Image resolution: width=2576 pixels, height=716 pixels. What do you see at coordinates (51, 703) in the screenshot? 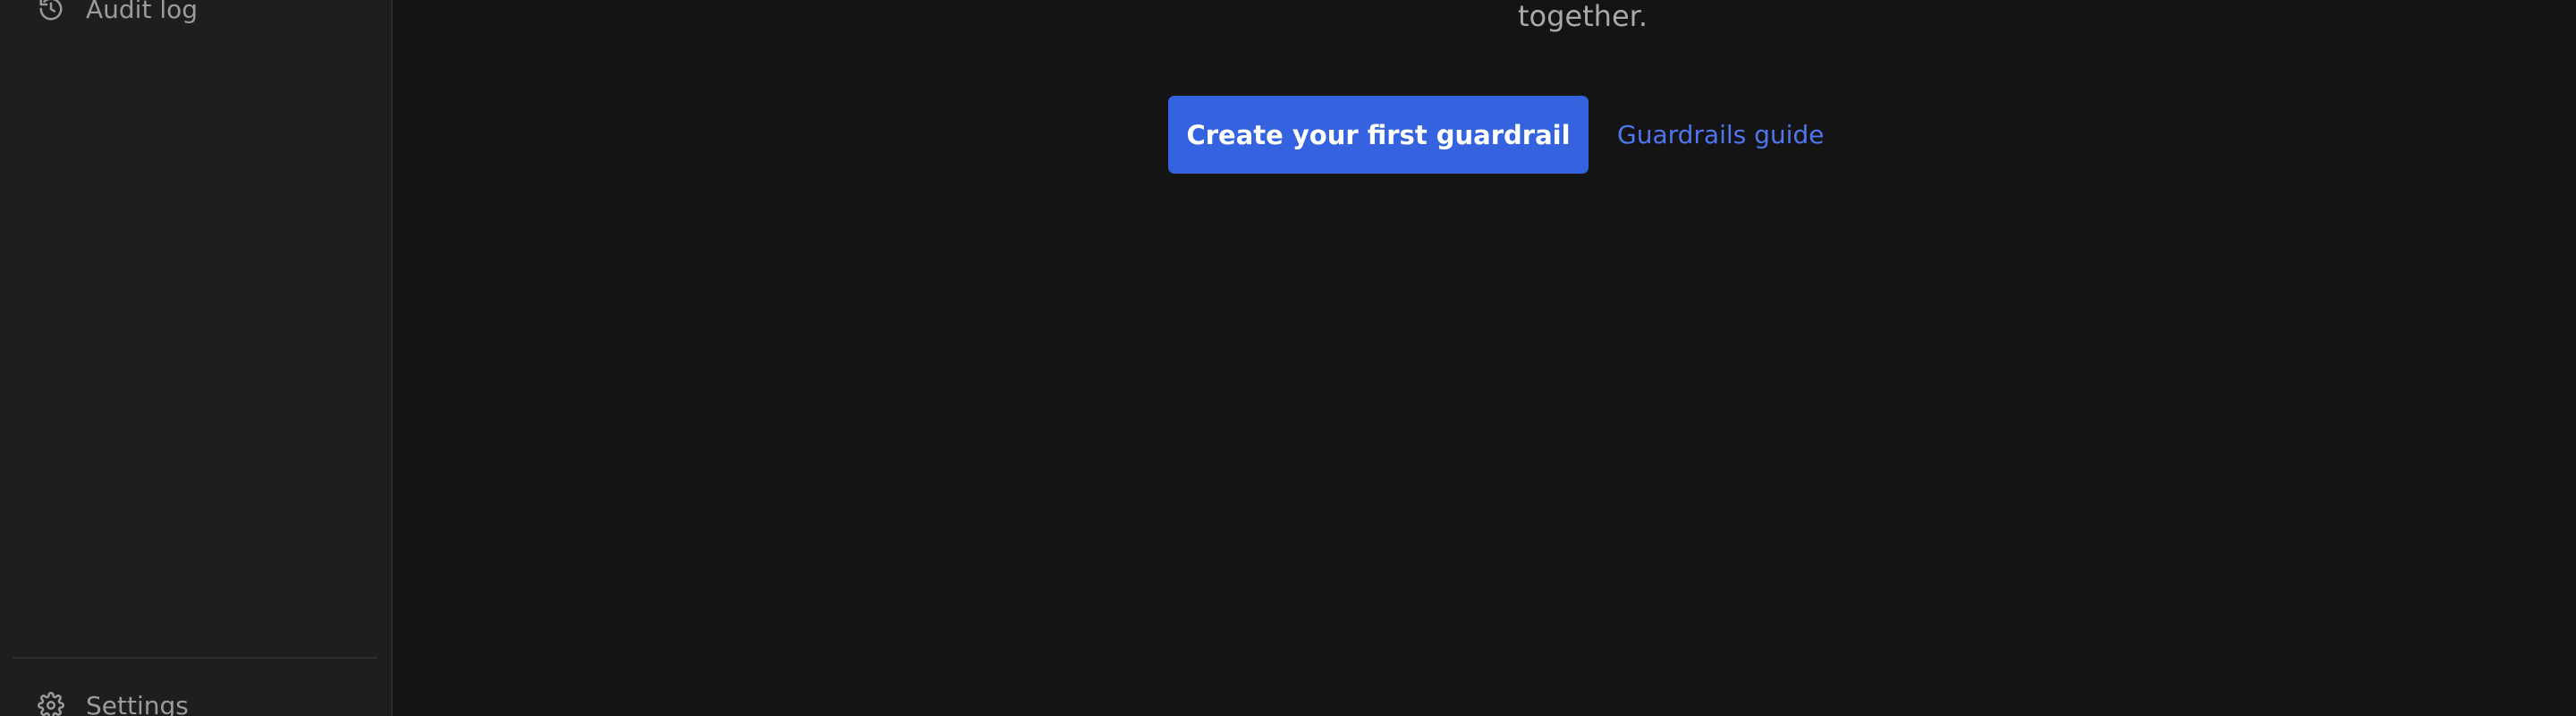
I see `gear-icon` at bounding box center [51, 703].